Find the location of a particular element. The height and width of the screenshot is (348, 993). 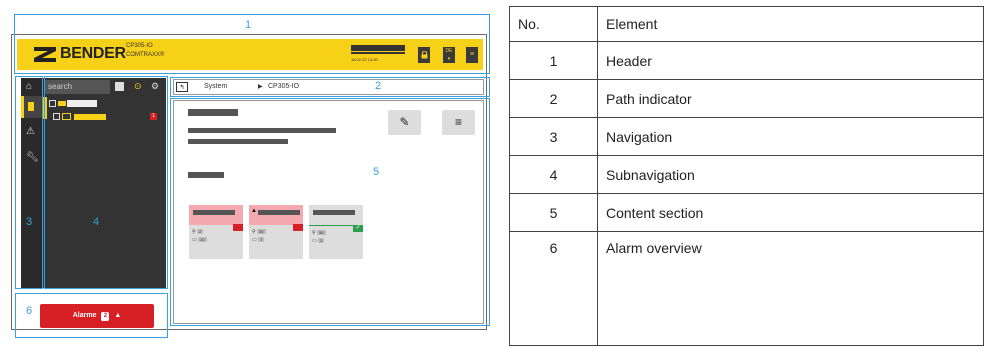

callout-number-5: 5 is located at coordinates (376, 172).